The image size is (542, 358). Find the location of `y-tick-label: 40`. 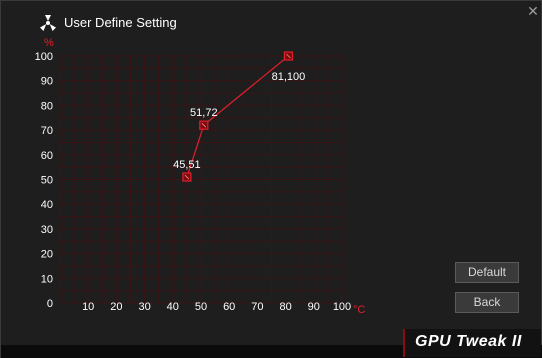

y-tick-label: 40 is located at coordinates (47, 205).